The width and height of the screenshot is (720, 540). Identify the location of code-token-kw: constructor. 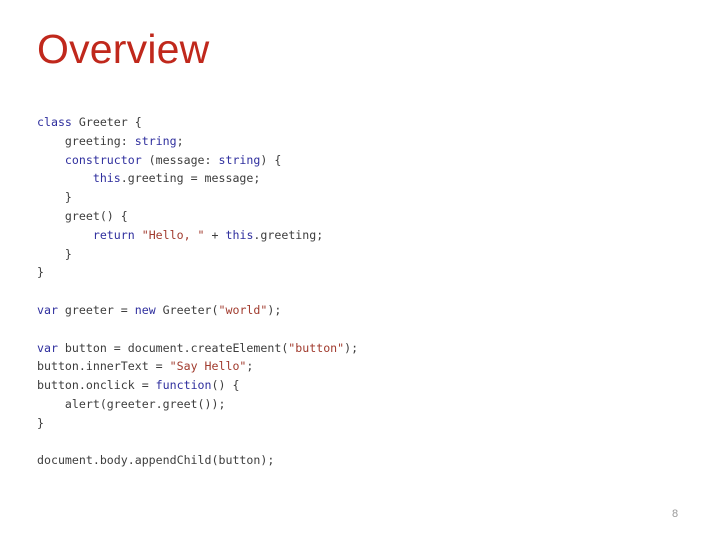
(103, 159).